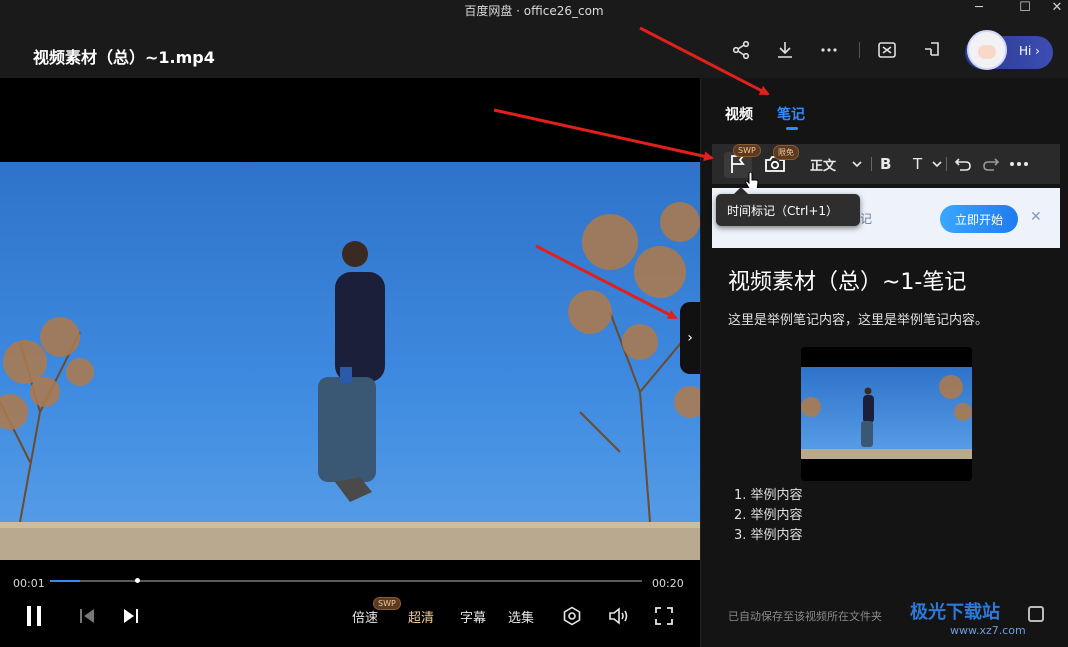 Image resolution: width=1068 pixels, height=647 pixels. What do you see at coordinates (534, 11) in the screenshot?
I see `window-title: 百度网盘 · office26_com` at bounding box center [534, 11].